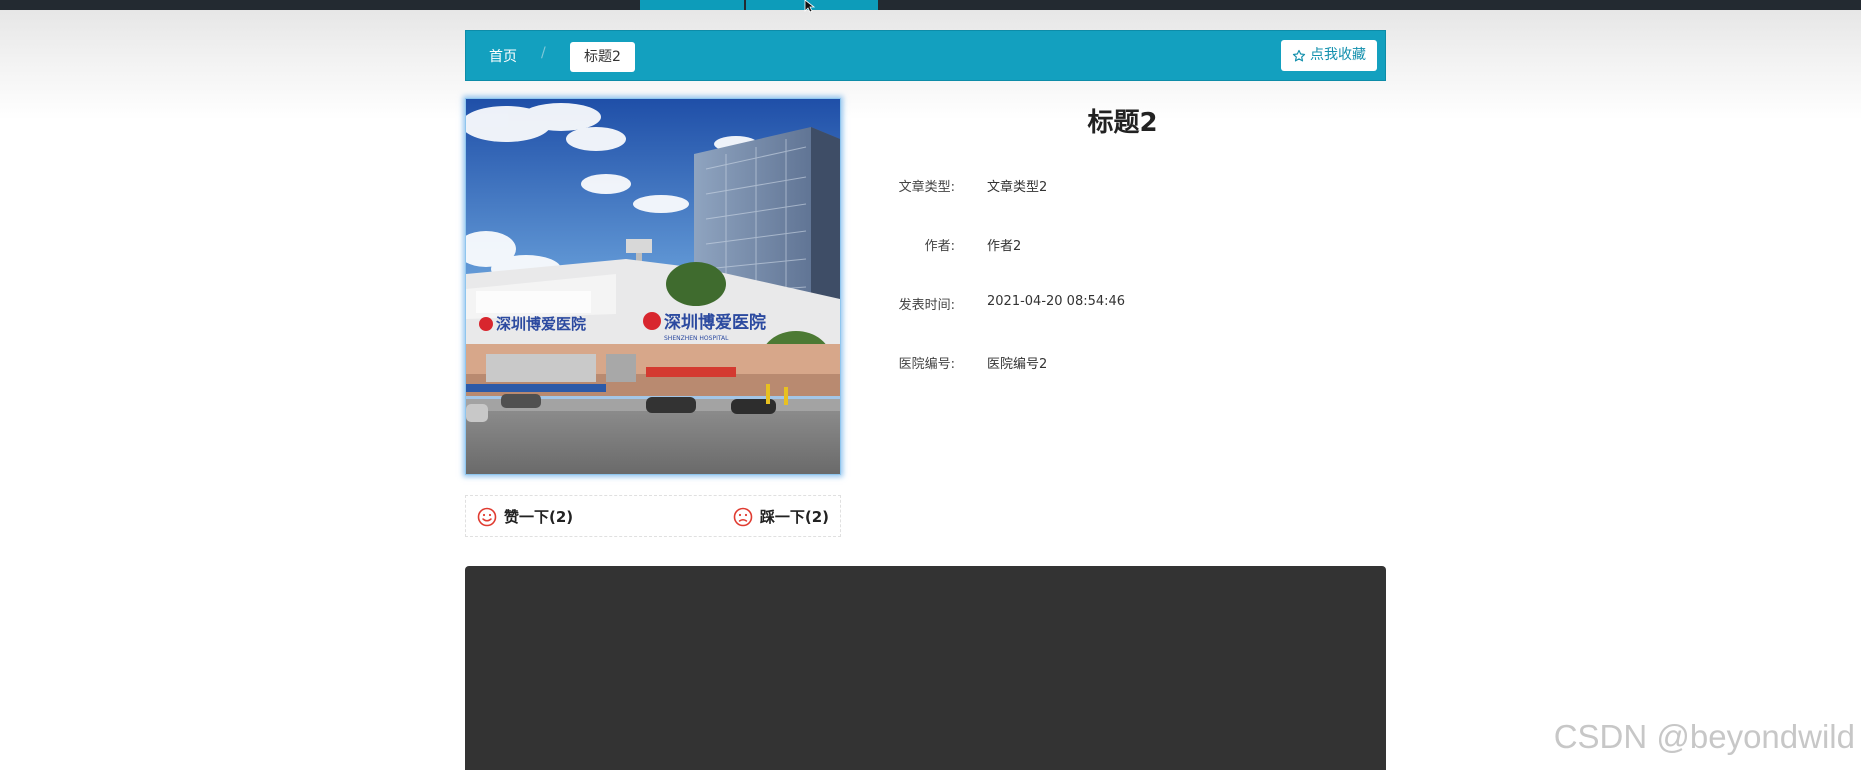 The height and width of the screenshot is (770, 1861). I want to click on breadcrumb: 首页 / 标题2 点我收藏, so click(925, 55).